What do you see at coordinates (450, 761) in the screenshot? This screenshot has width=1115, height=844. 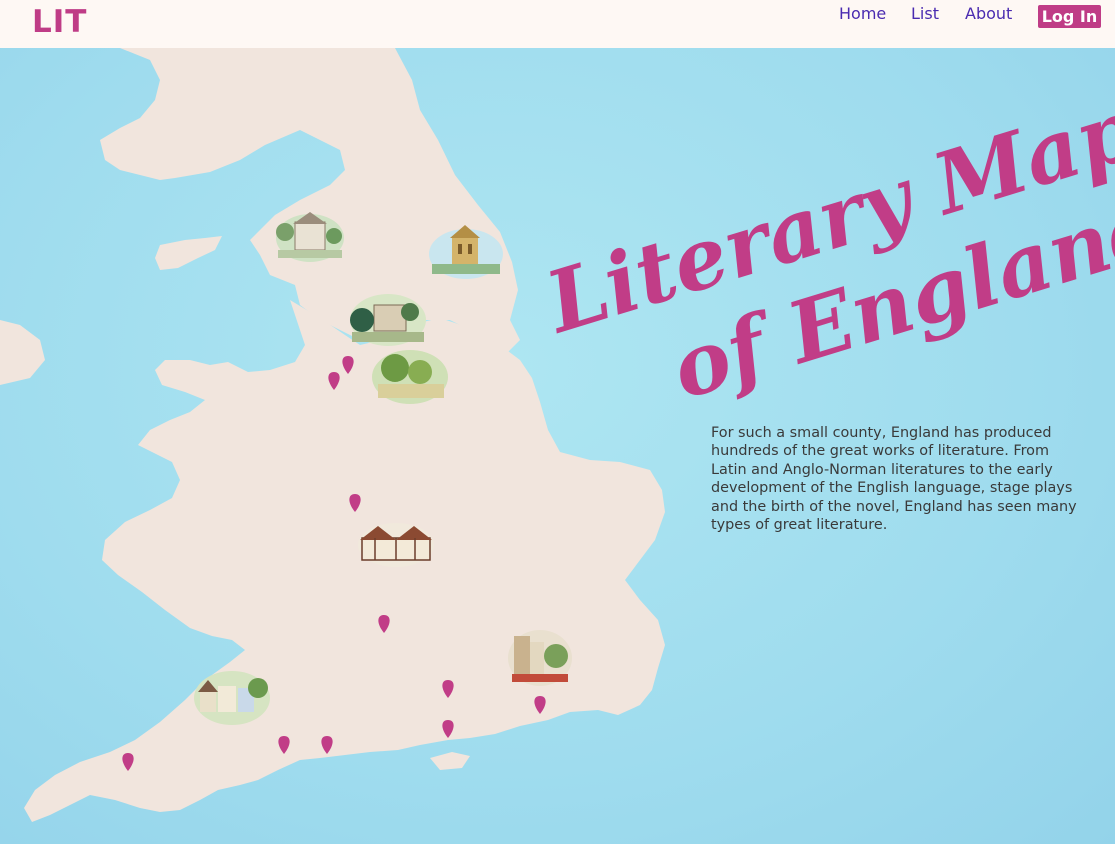 I see `isle-of-wight` at bounding box center [450, 761].